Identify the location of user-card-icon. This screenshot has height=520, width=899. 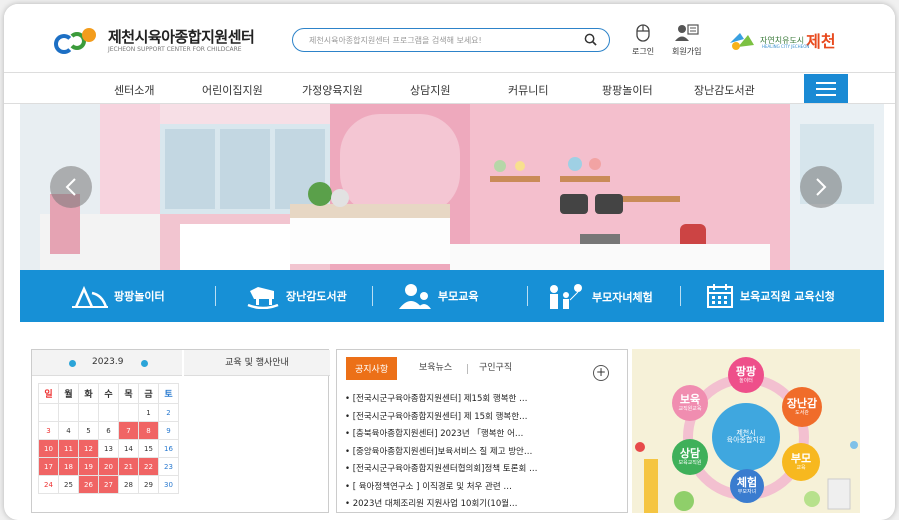
(686, 32).